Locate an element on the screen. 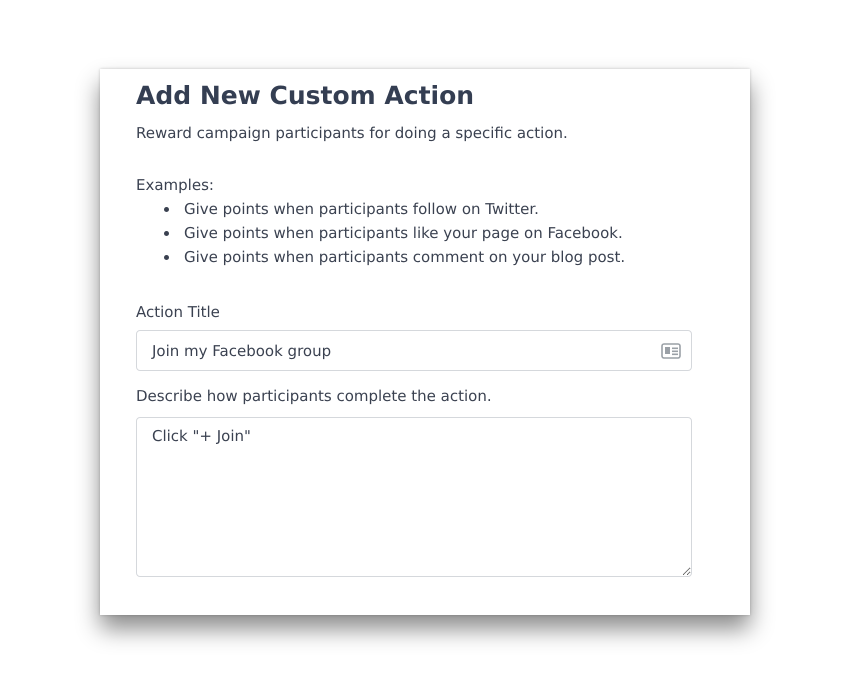 This screenshot has width=850, height=682. field-label: Describe how participants complete the action. is located at coordinates (314, 396).